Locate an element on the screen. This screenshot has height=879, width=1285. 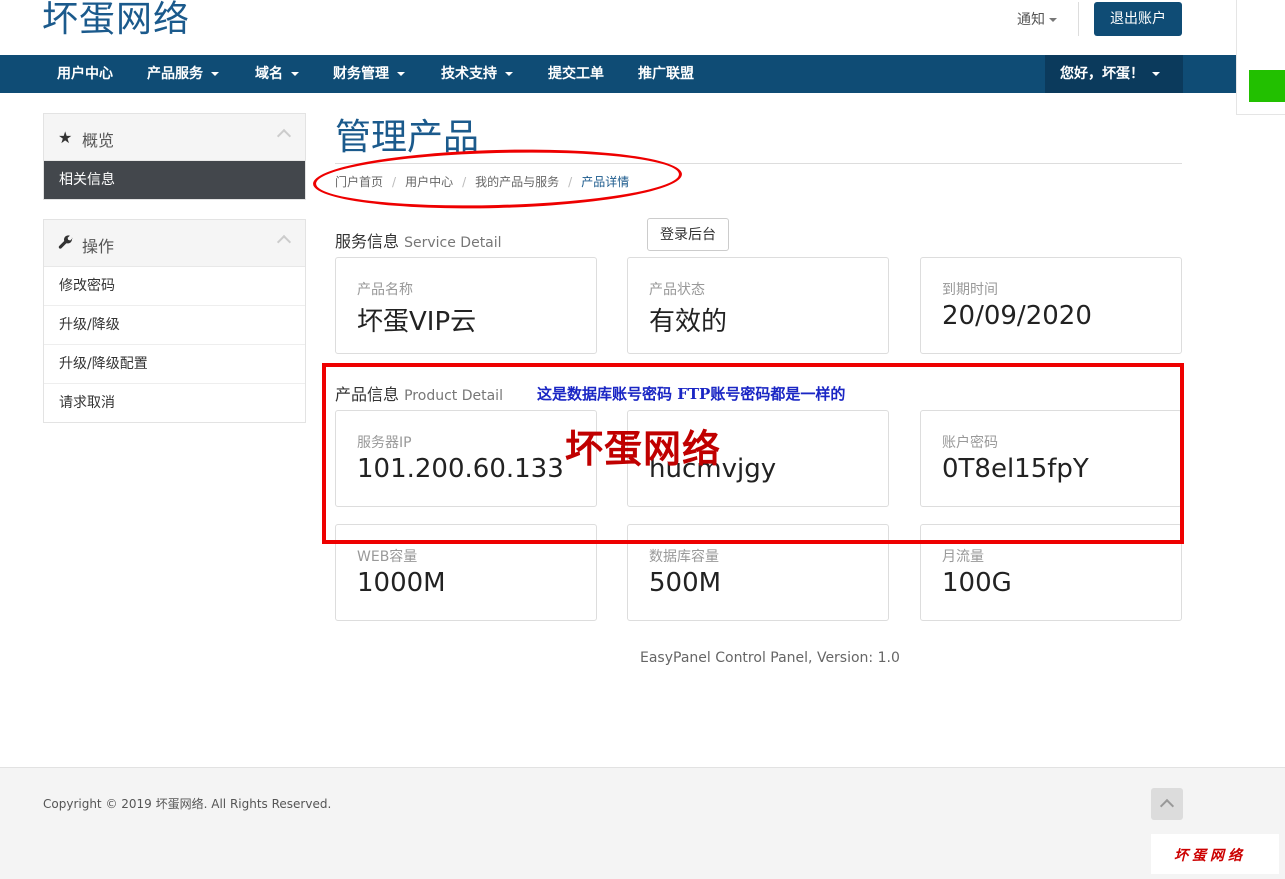
version-text: EasyPanel Control Panel, Version: 1.0 is located at coordinates (770, 658).